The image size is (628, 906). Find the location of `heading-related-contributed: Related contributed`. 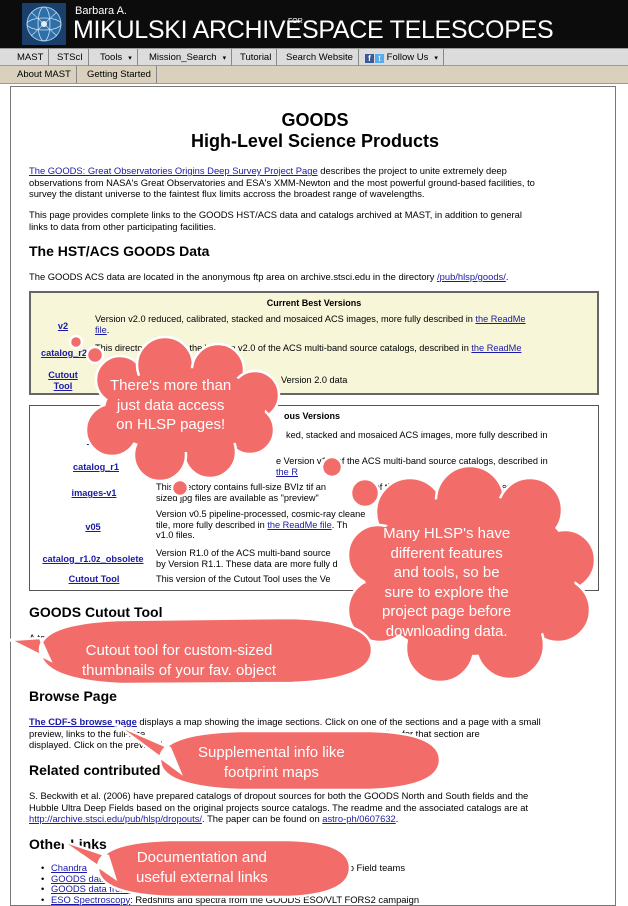

heading-related-contributed: Related contributed is located at coordinates (95, 770).